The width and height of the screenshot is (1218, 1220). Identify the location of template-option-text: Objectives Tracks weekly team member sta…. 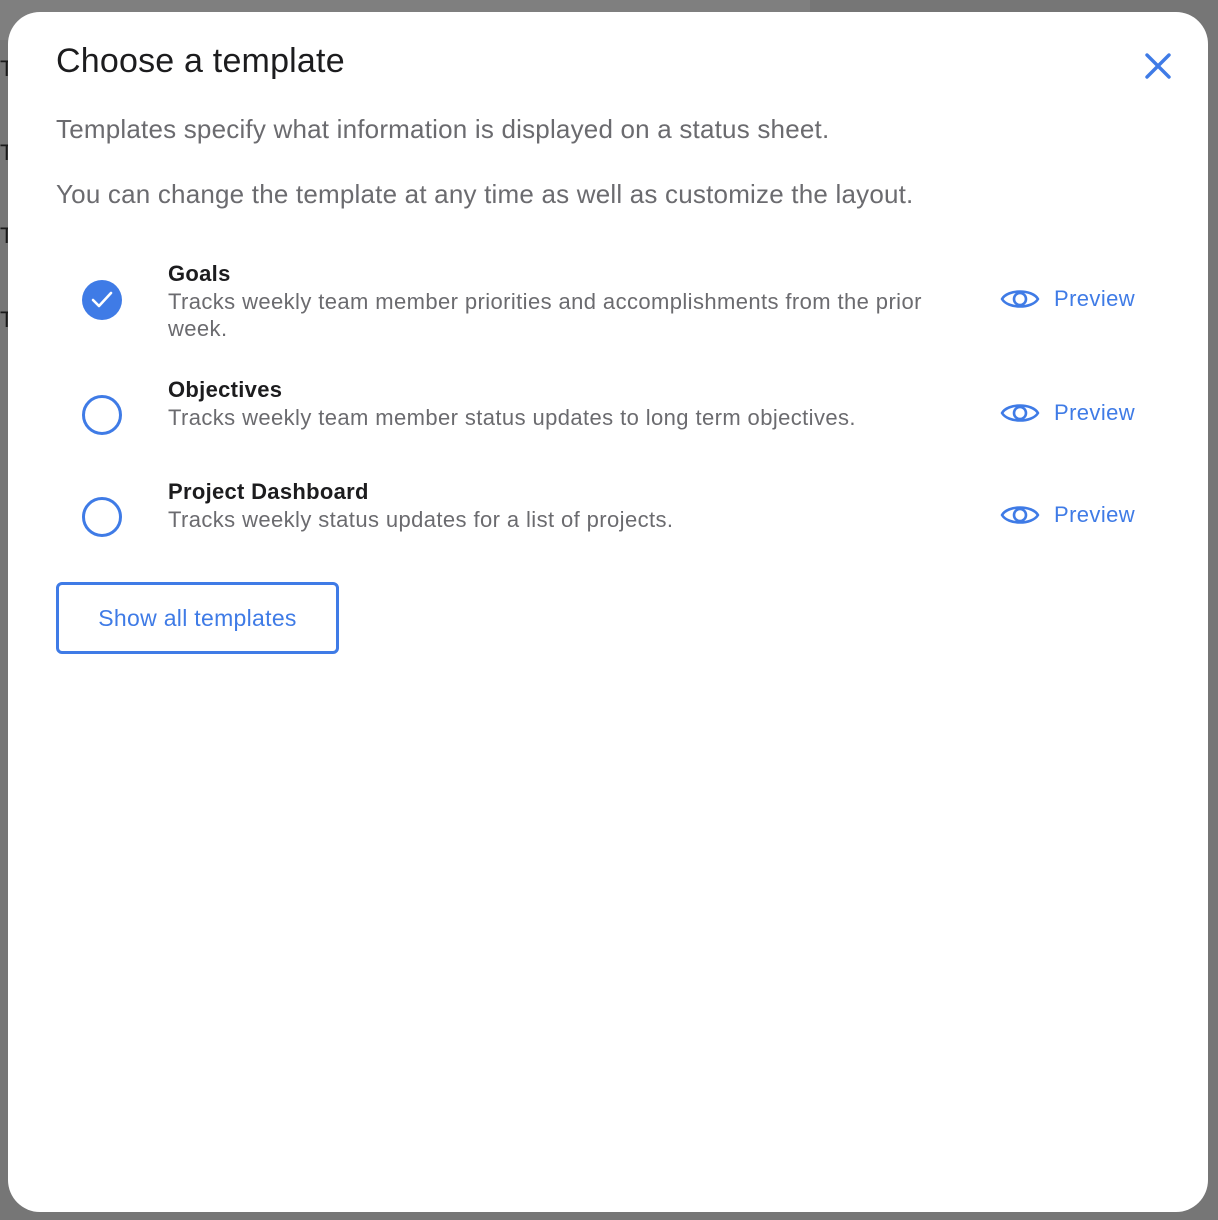
(548, 403).